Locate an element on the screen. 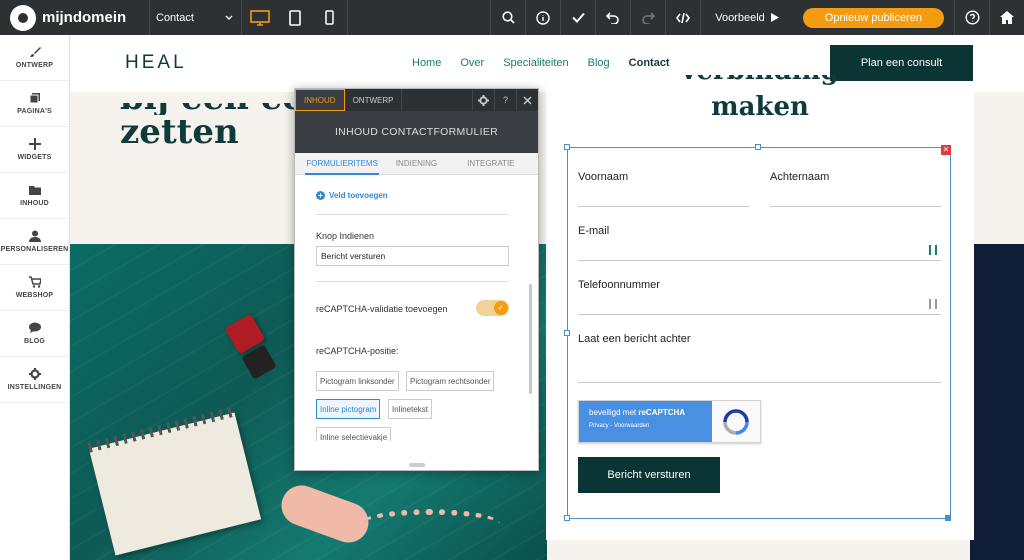  panel-settings-button is located at coordinates (483, 100).